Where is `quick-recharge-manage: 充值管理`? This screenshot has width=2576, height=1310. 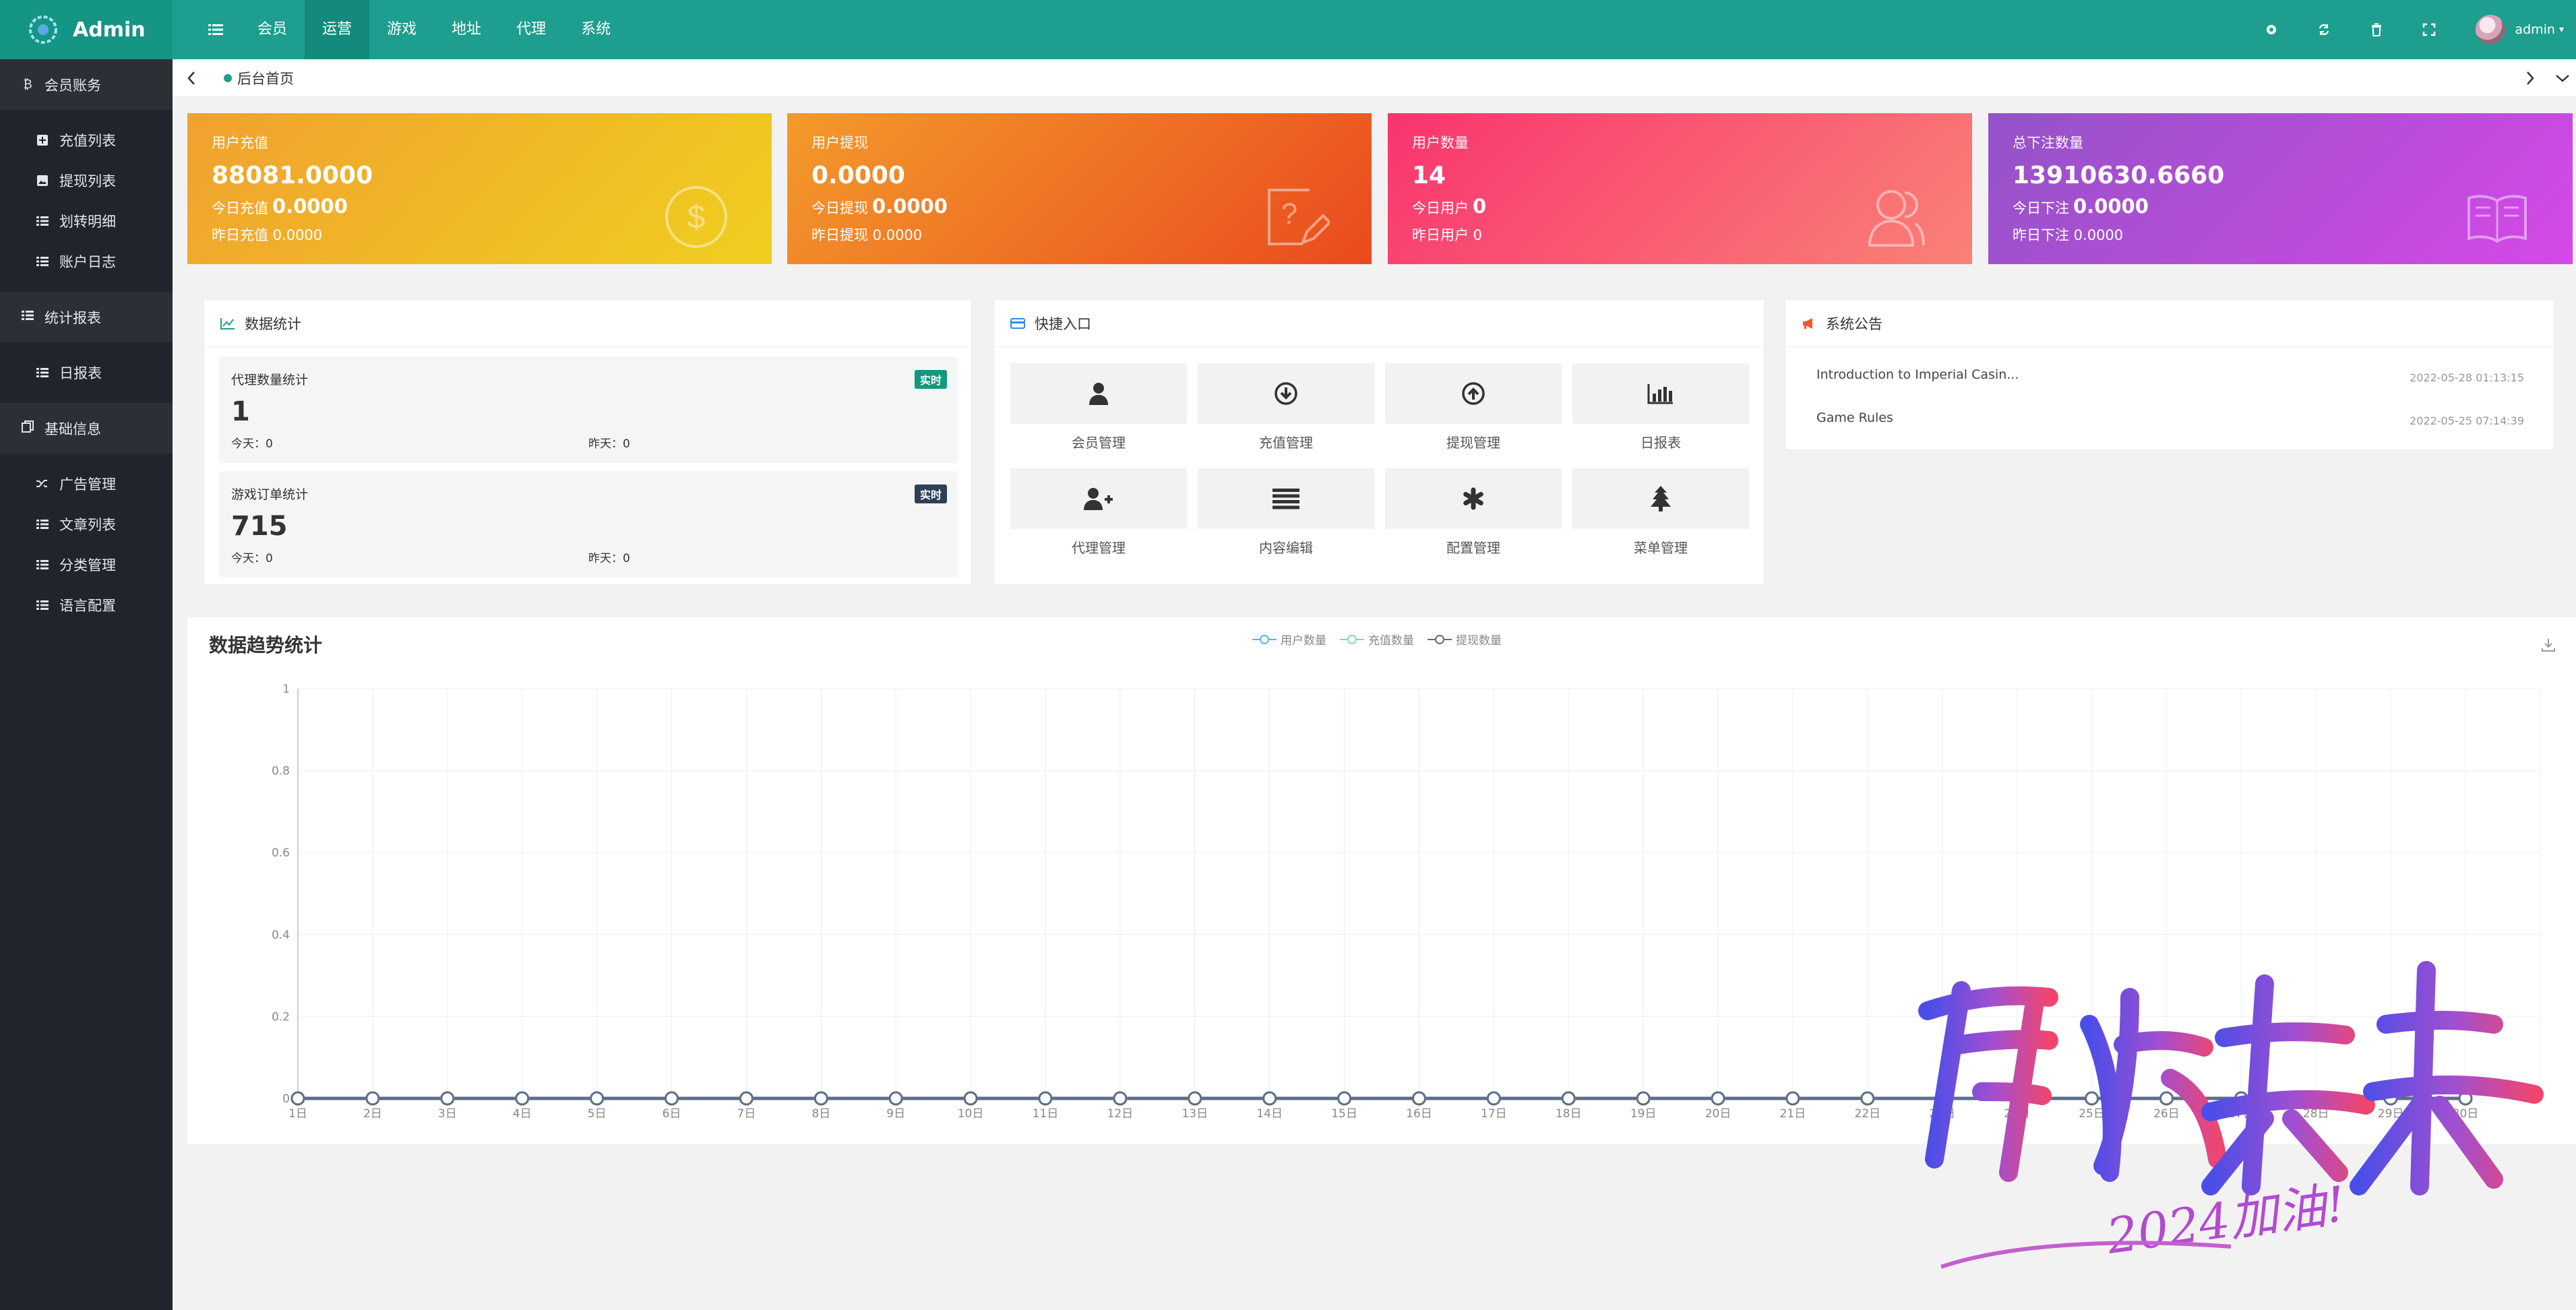
quick-recharge-manage: 充值管理 is located at coordinates (1286, 415).